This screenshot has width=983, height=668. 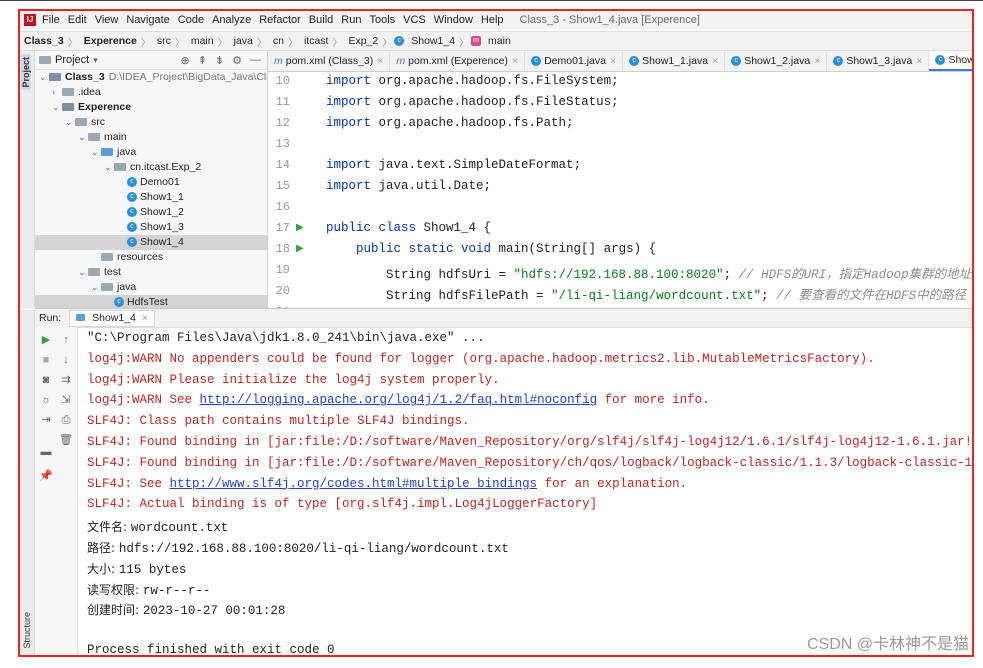 I want to click on top-border-line, so click(x=491, y=0).